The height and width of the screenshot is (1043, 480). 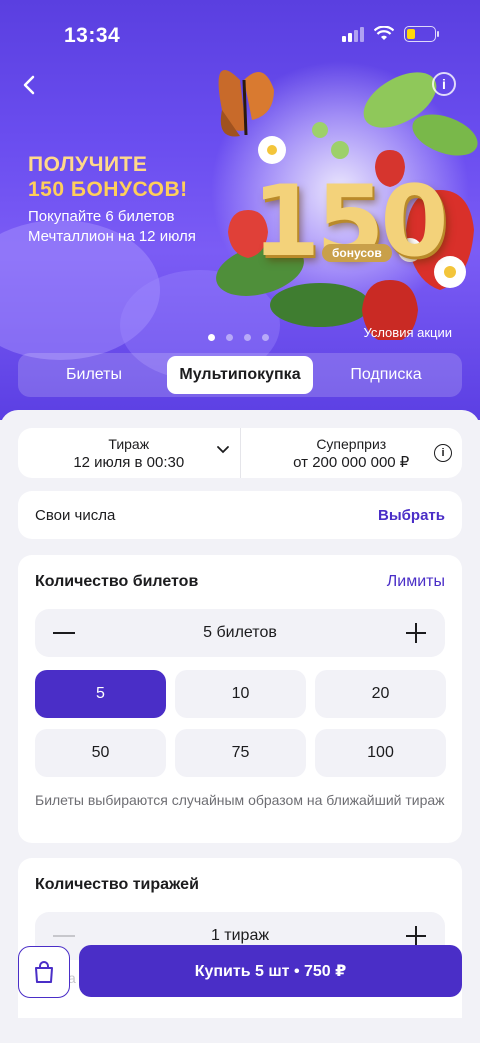 What do you see at coordinates (238, 337) in the screenshot?
I see `carousel-dots` at bounding box center [238, 337].